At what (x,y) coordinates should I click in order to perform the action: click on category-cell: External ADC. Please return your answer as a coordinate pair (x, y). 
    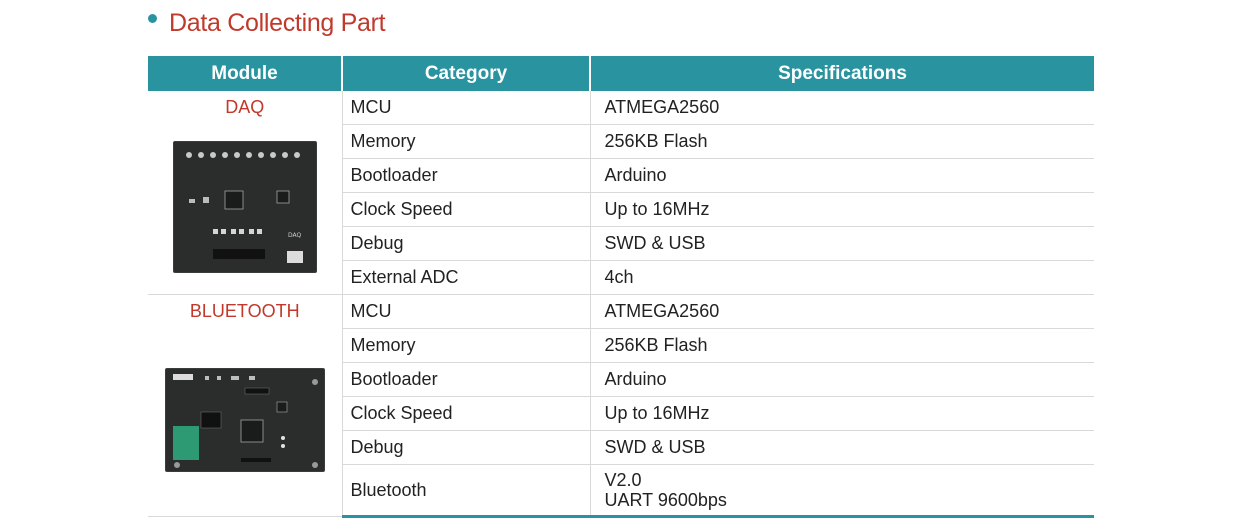
    Looking at the image, I should click on (465, 277).